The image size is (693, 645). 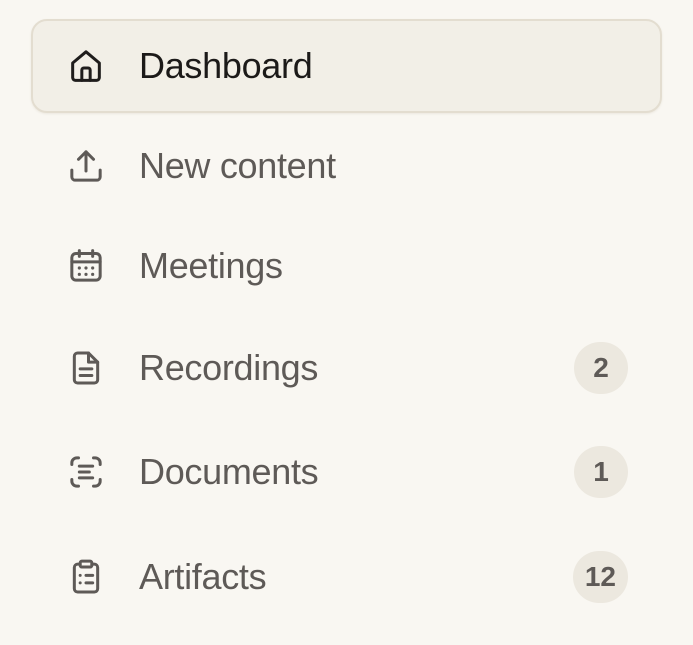 What do you see at coordinates (346, 166) in the screenshot?
I see `sidebar-item-new-content: New content` at bounding box center [346, 166].